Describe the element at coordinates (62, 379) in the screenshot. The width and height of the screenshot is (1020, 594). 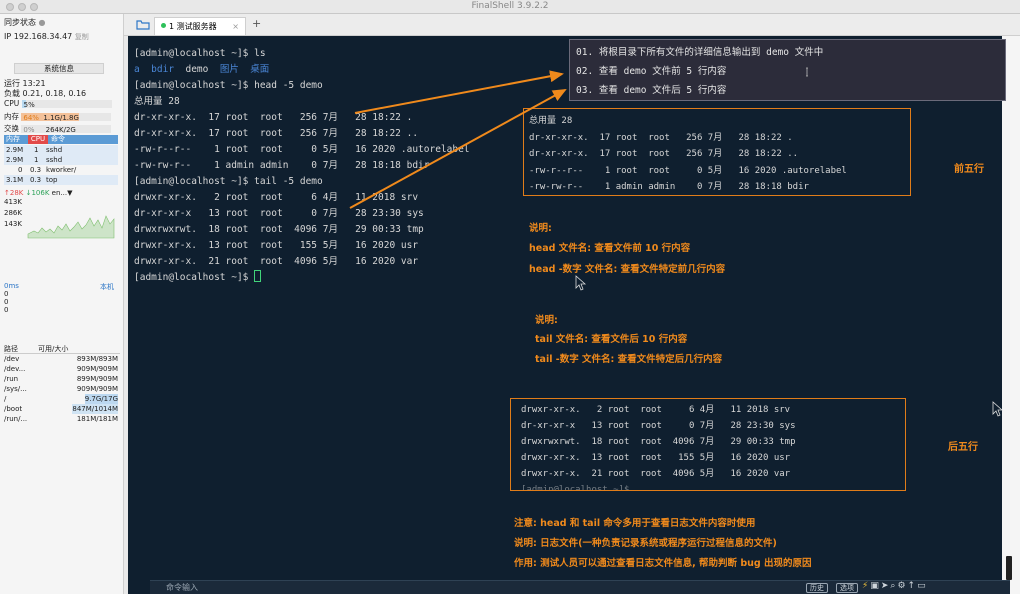
I see `disk-row: /run 899M/909M` at that location.